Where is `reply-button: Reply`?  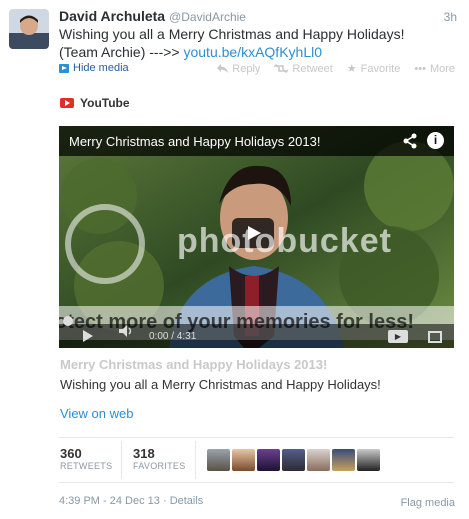
reply-button: Reply is located at coordinates (238, 68).